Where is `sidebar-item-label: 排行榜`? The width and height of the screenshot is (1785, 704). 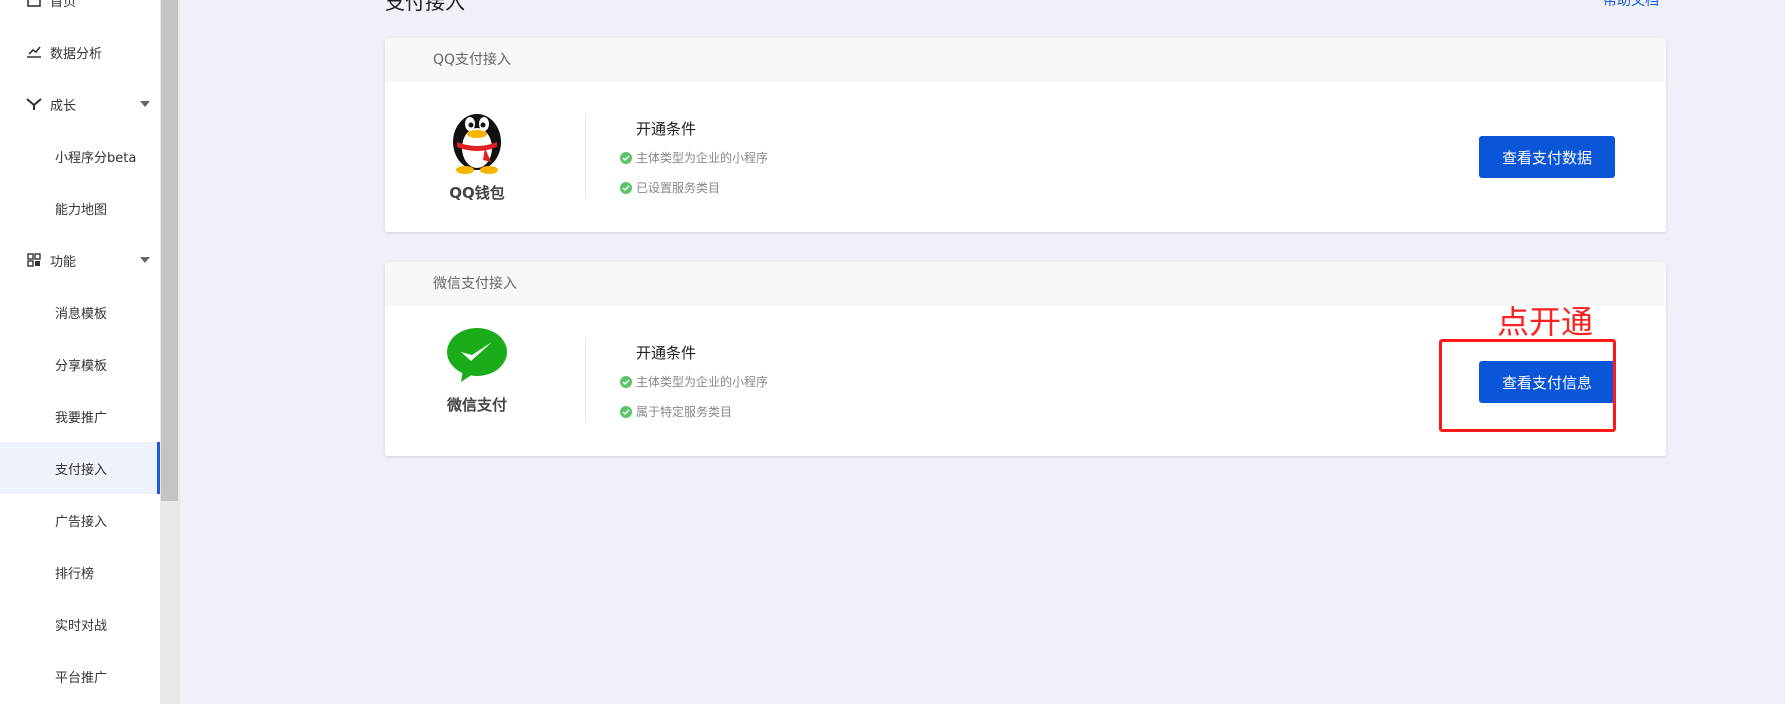 sidebar-item-label: 排行榜 is located at coordinates (75, 574).